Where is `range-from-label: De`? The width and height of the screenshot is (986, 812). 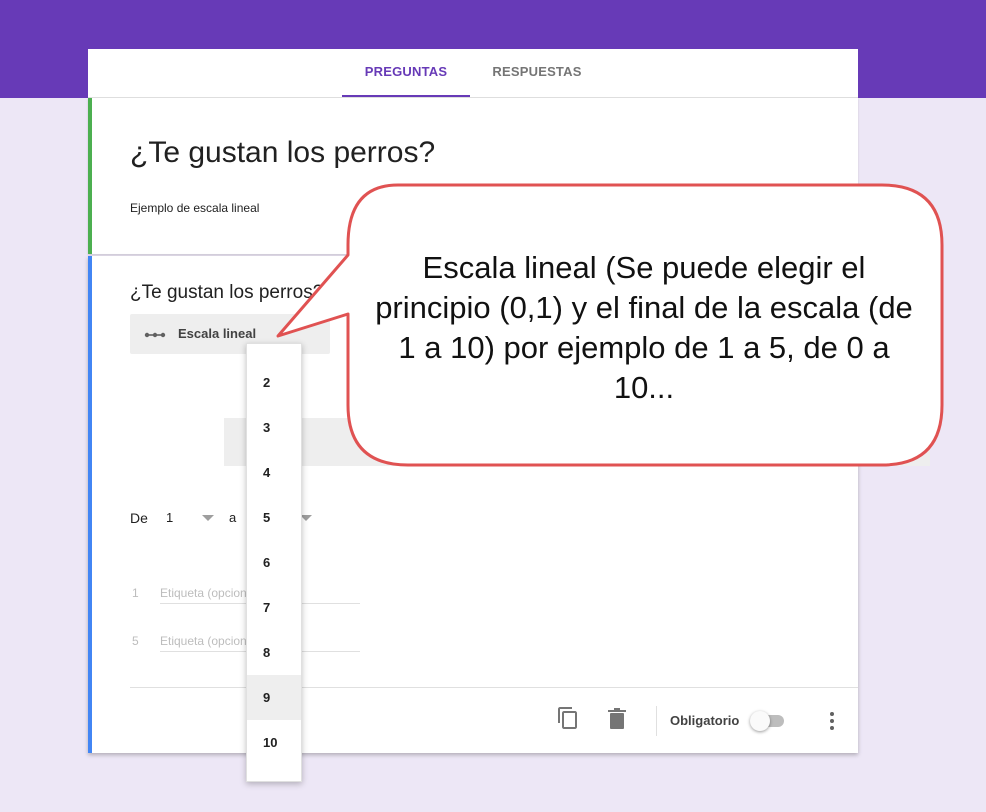 range-from-label: De is located at coordinates (139, 518).